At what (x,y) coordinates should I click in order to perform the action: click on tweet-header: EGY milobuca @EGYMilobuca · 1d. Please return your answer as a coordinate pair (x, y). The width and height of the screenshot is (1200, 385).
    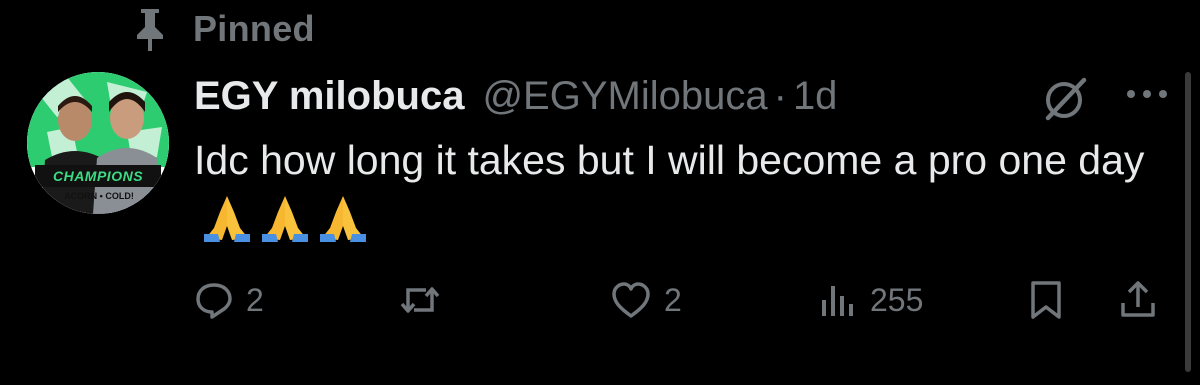
    Looking at the image, I should click on (515, 96).